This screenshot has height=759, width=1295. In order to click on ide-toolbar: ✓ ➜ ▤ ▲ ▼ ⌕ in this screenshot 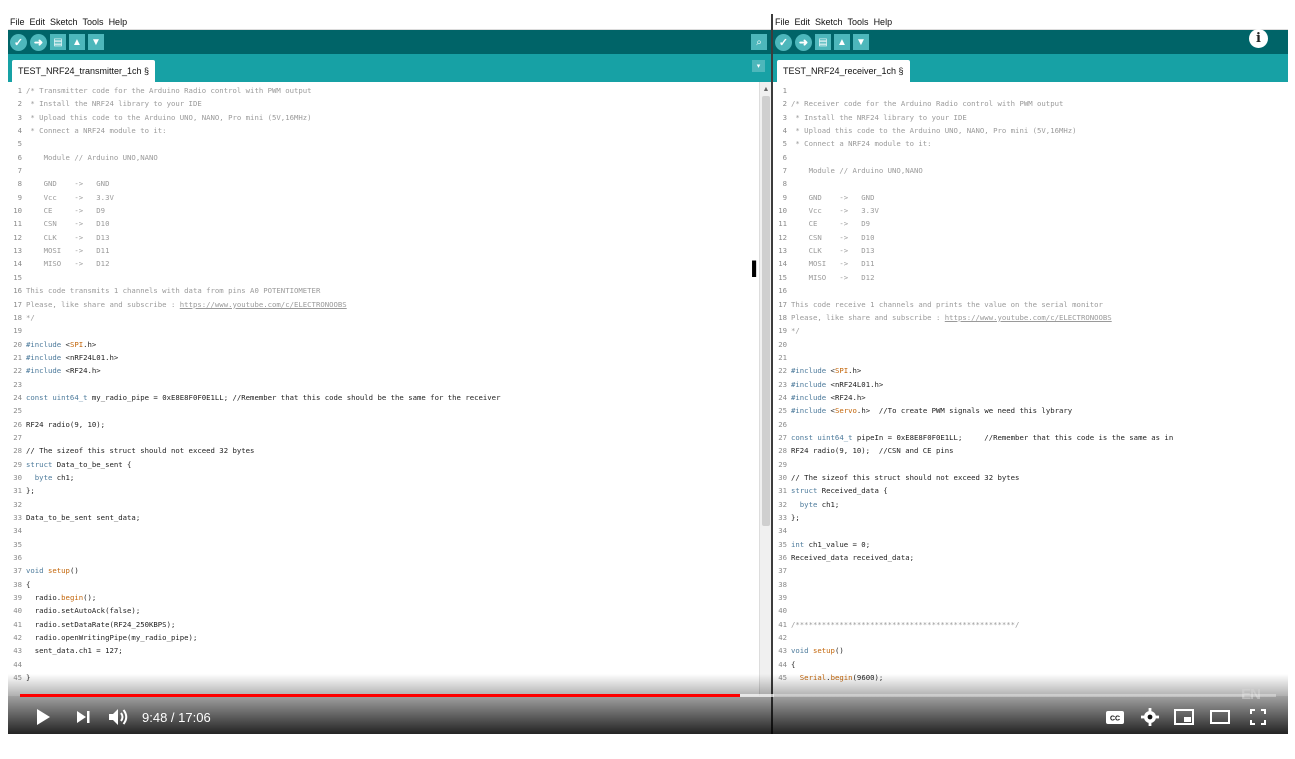, I will do `click(389, 42)`.